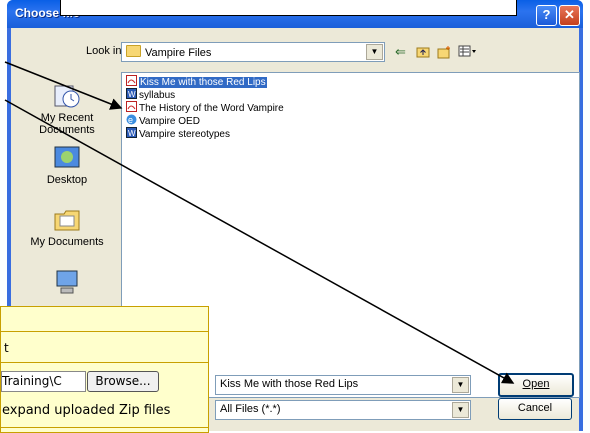 Image resolution: width=590 pixels, height=433 pixels. Describe the element at coordinates (63, 85) in the screenshot. I see `arrow-to-file` at that location.